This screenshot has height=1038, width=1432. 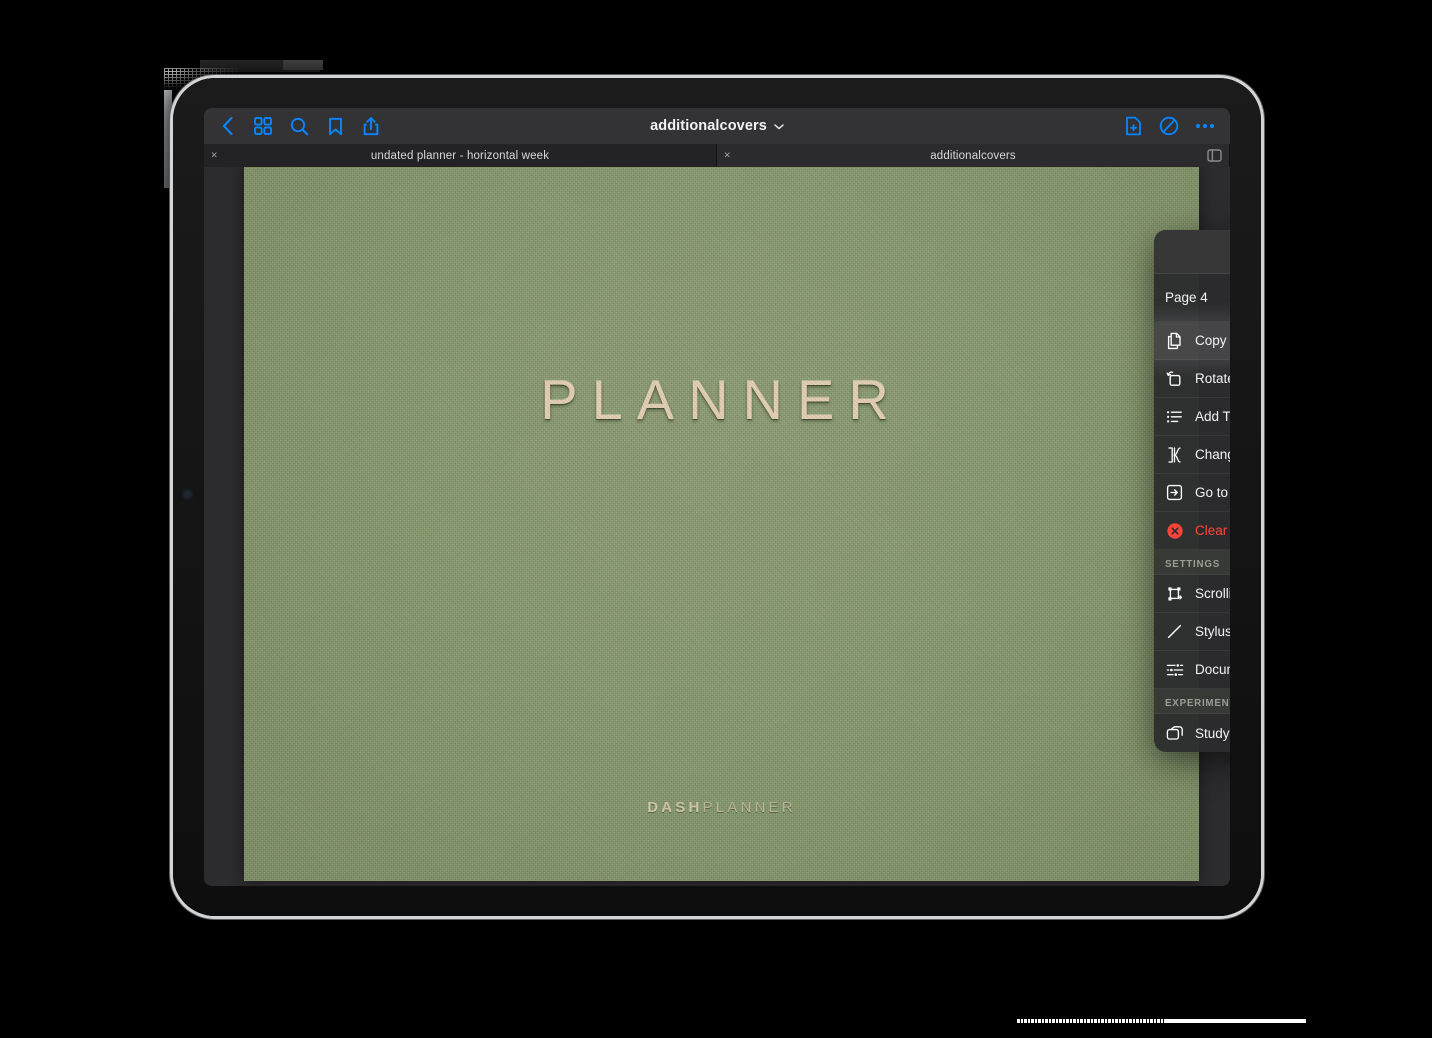 I want to click on popover-header: More, so click(x=1192, y=252).